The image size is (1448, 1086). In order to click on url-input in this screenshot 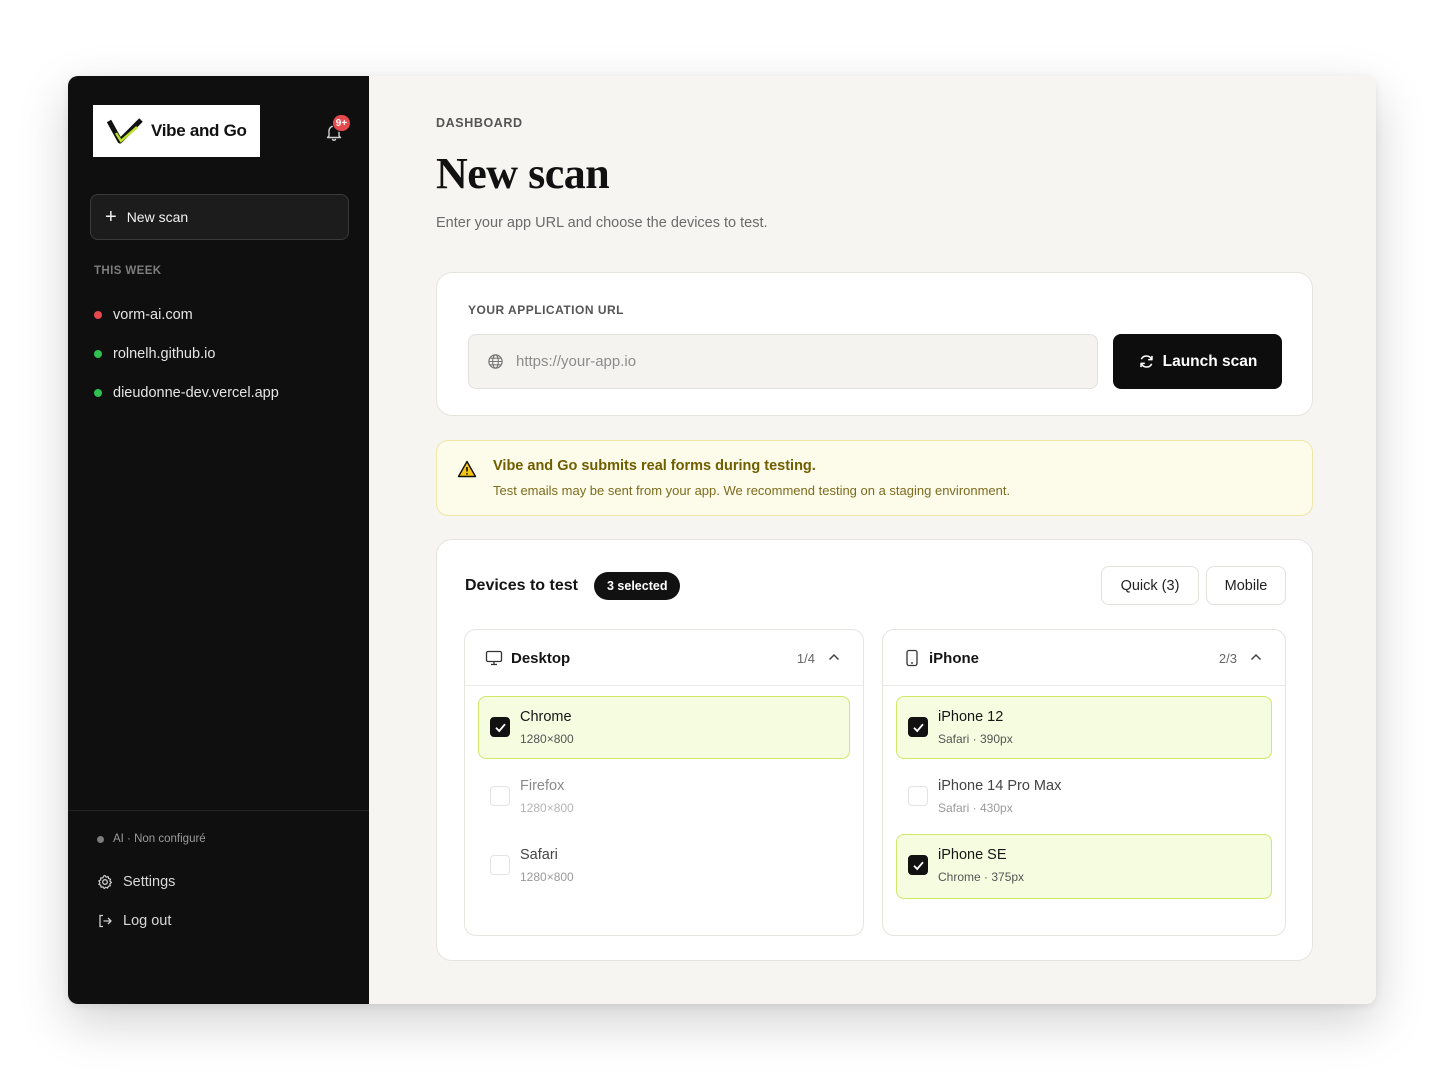, I will do `click(796, 361)`.